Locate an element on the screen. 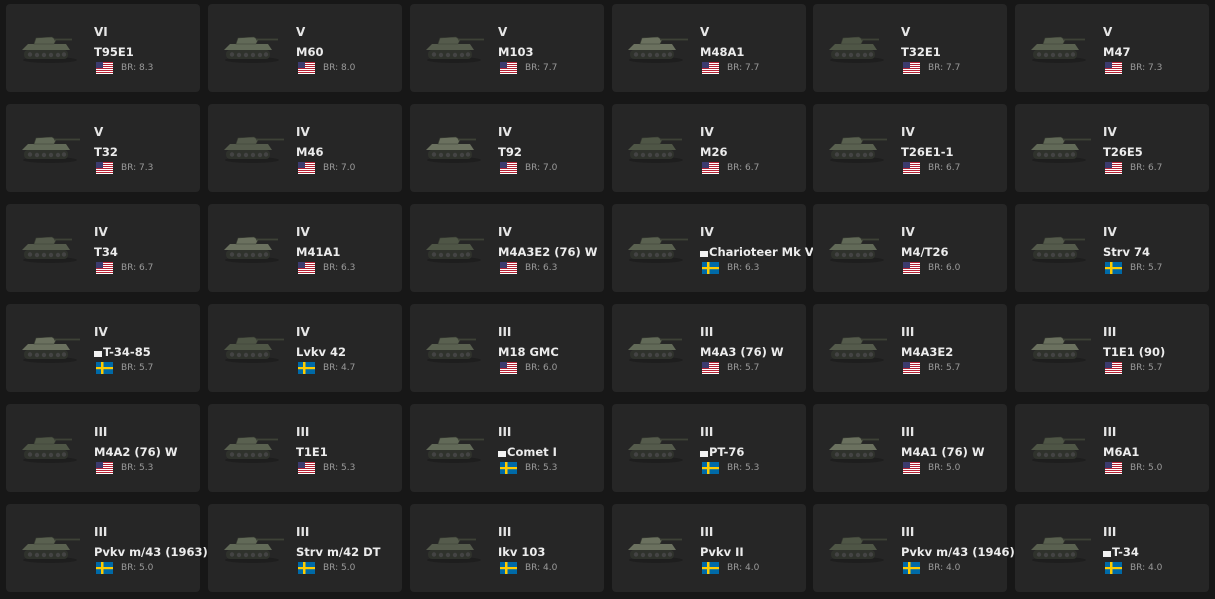 The image size is (1215, 599). vehicle-name: M4A2 (76) W is located at coordinates (136, 452).